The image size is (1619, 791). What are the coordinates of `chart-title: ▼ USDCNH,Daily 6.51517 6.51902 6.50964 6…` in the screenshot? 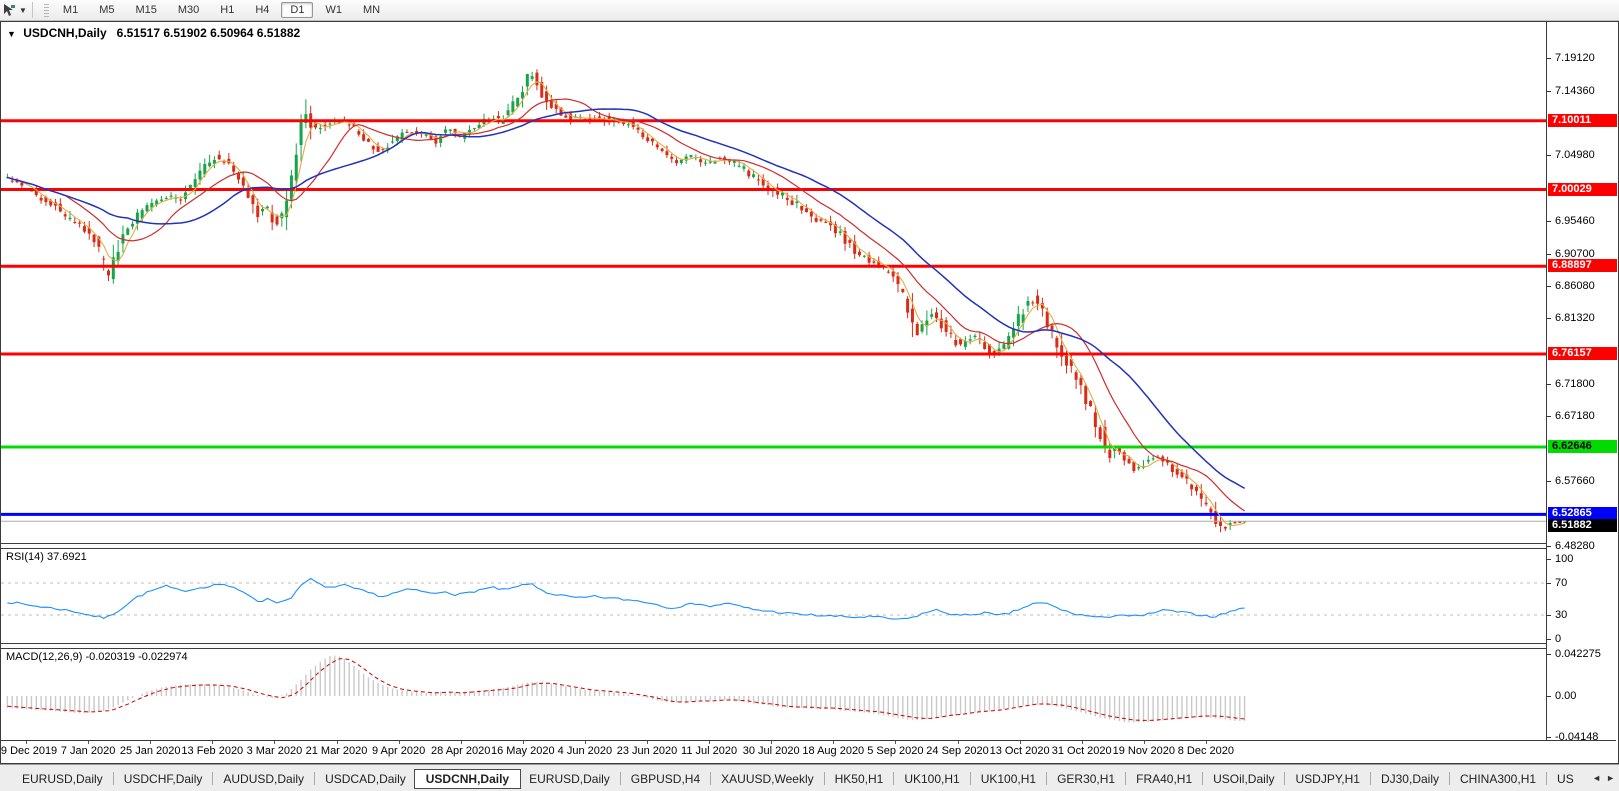 It's located at (153, 33).